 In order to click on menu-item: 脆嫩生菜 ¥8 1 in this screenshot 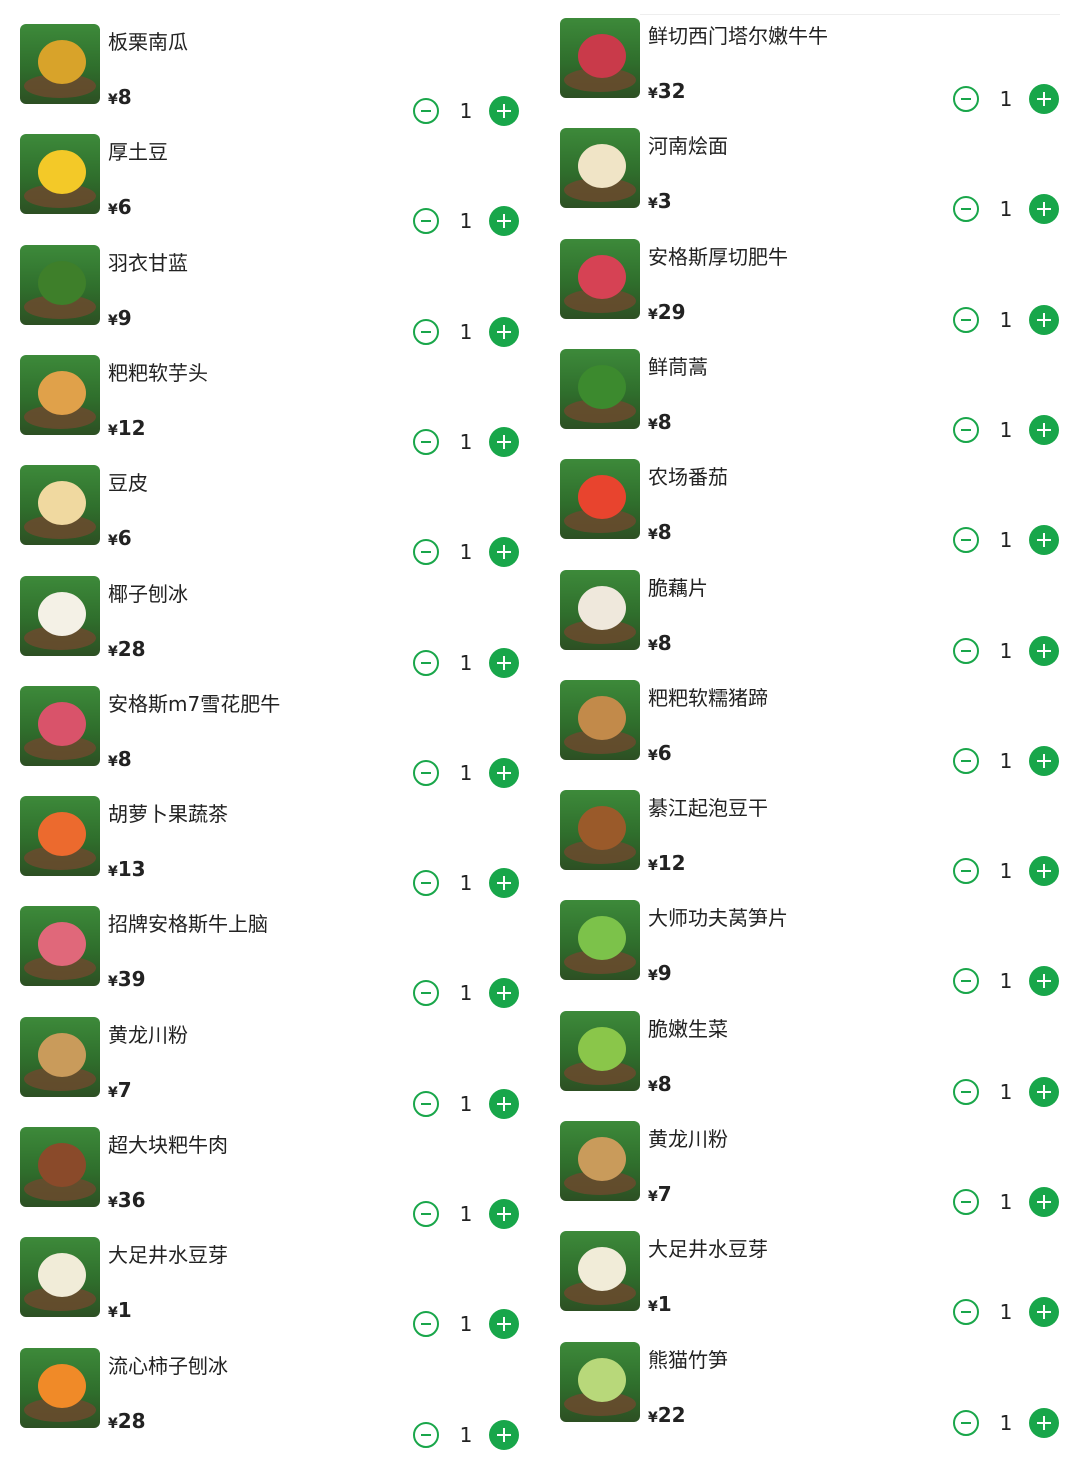, I will do `click(810, 1065)`.